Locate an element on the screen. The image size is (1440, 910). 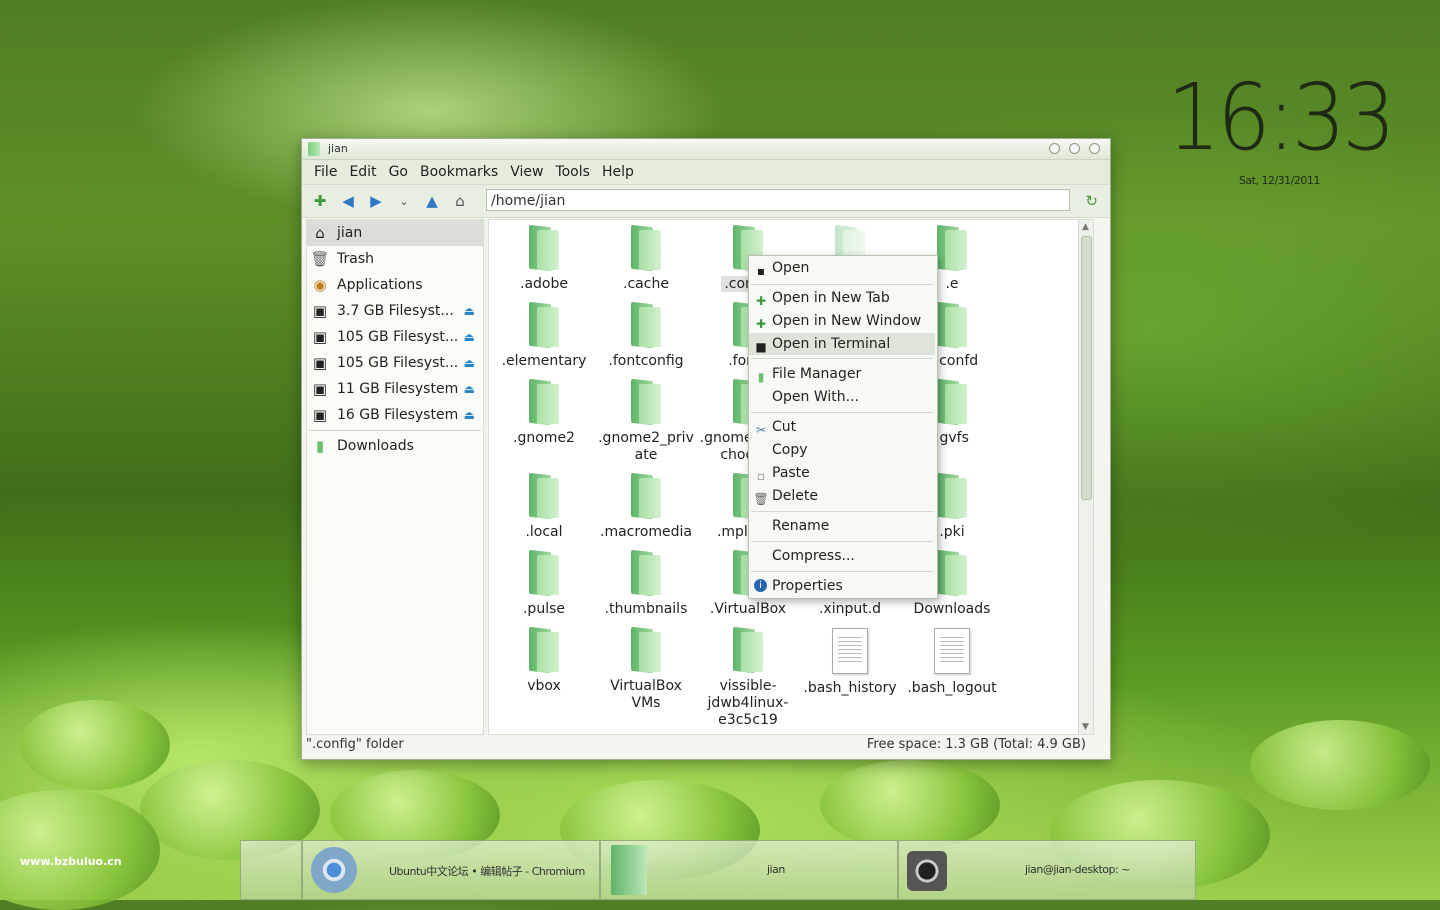
history-dropdown-button: ⌄ is located at coordinates (404, 201).